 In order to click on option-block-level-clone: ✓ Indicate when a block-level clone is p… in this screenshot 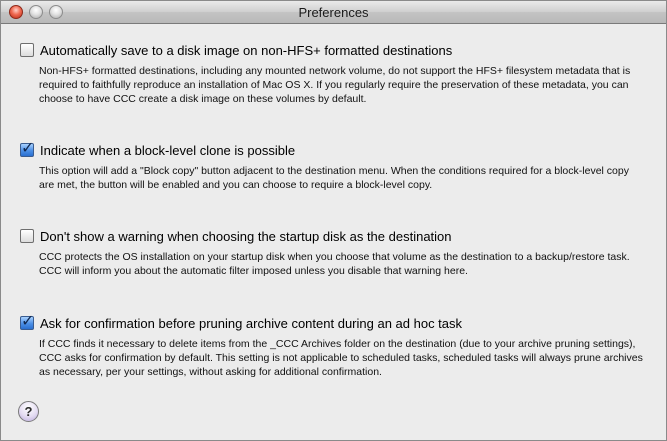, I will do `click(333, 165)`.